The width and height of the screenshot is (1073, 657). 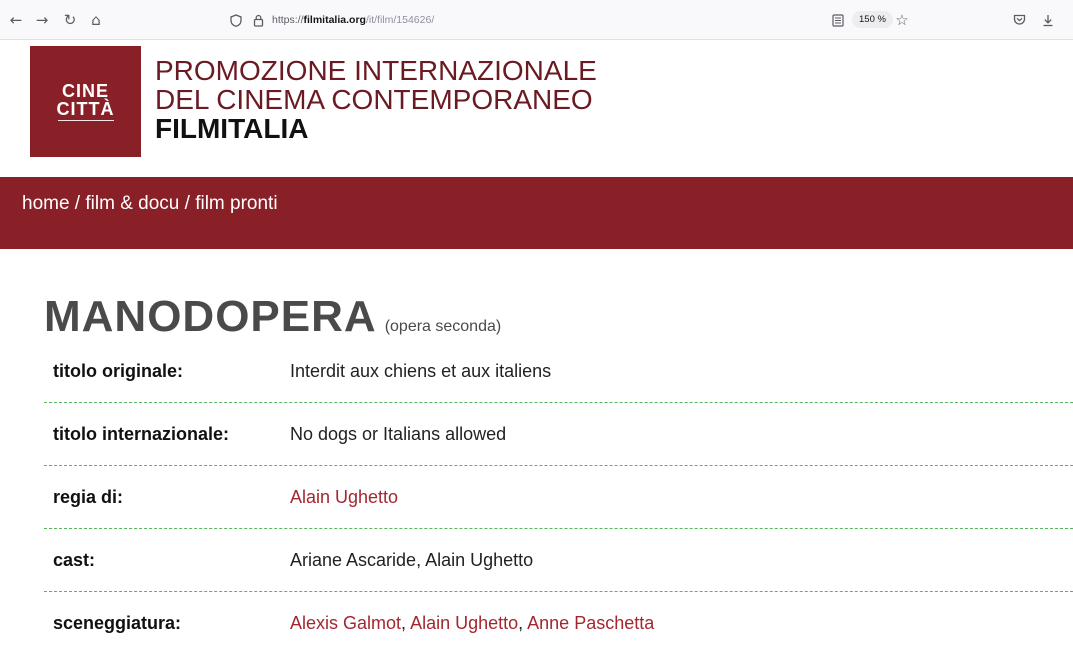 I want to click on film-title-text: MANODOPERA, so click(x=210, y=316).